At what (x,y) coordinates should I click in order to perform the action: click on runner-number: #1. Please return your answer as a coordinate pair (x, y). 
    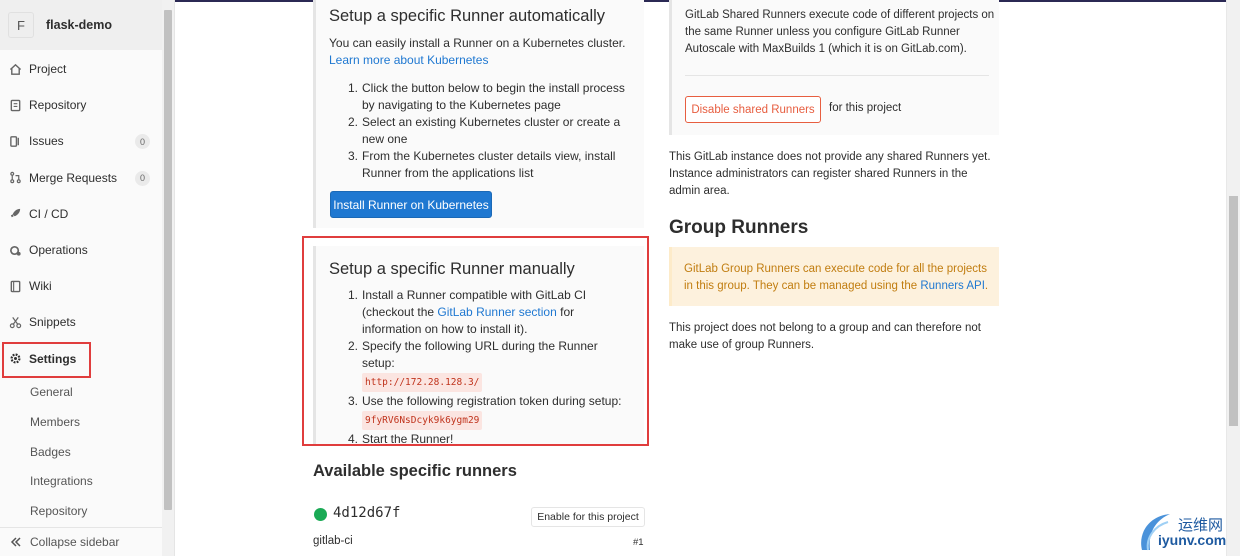
    Looking at the image, I should click on (638, 542).